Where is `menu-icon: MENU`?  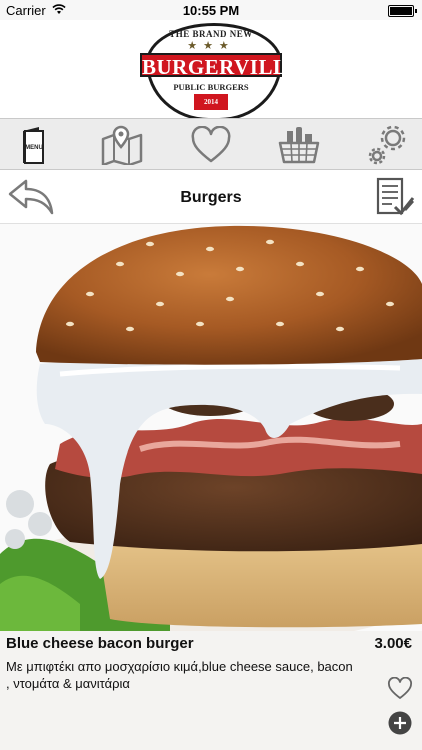
menu-icon: MENU is located at coordinates (33, 145).